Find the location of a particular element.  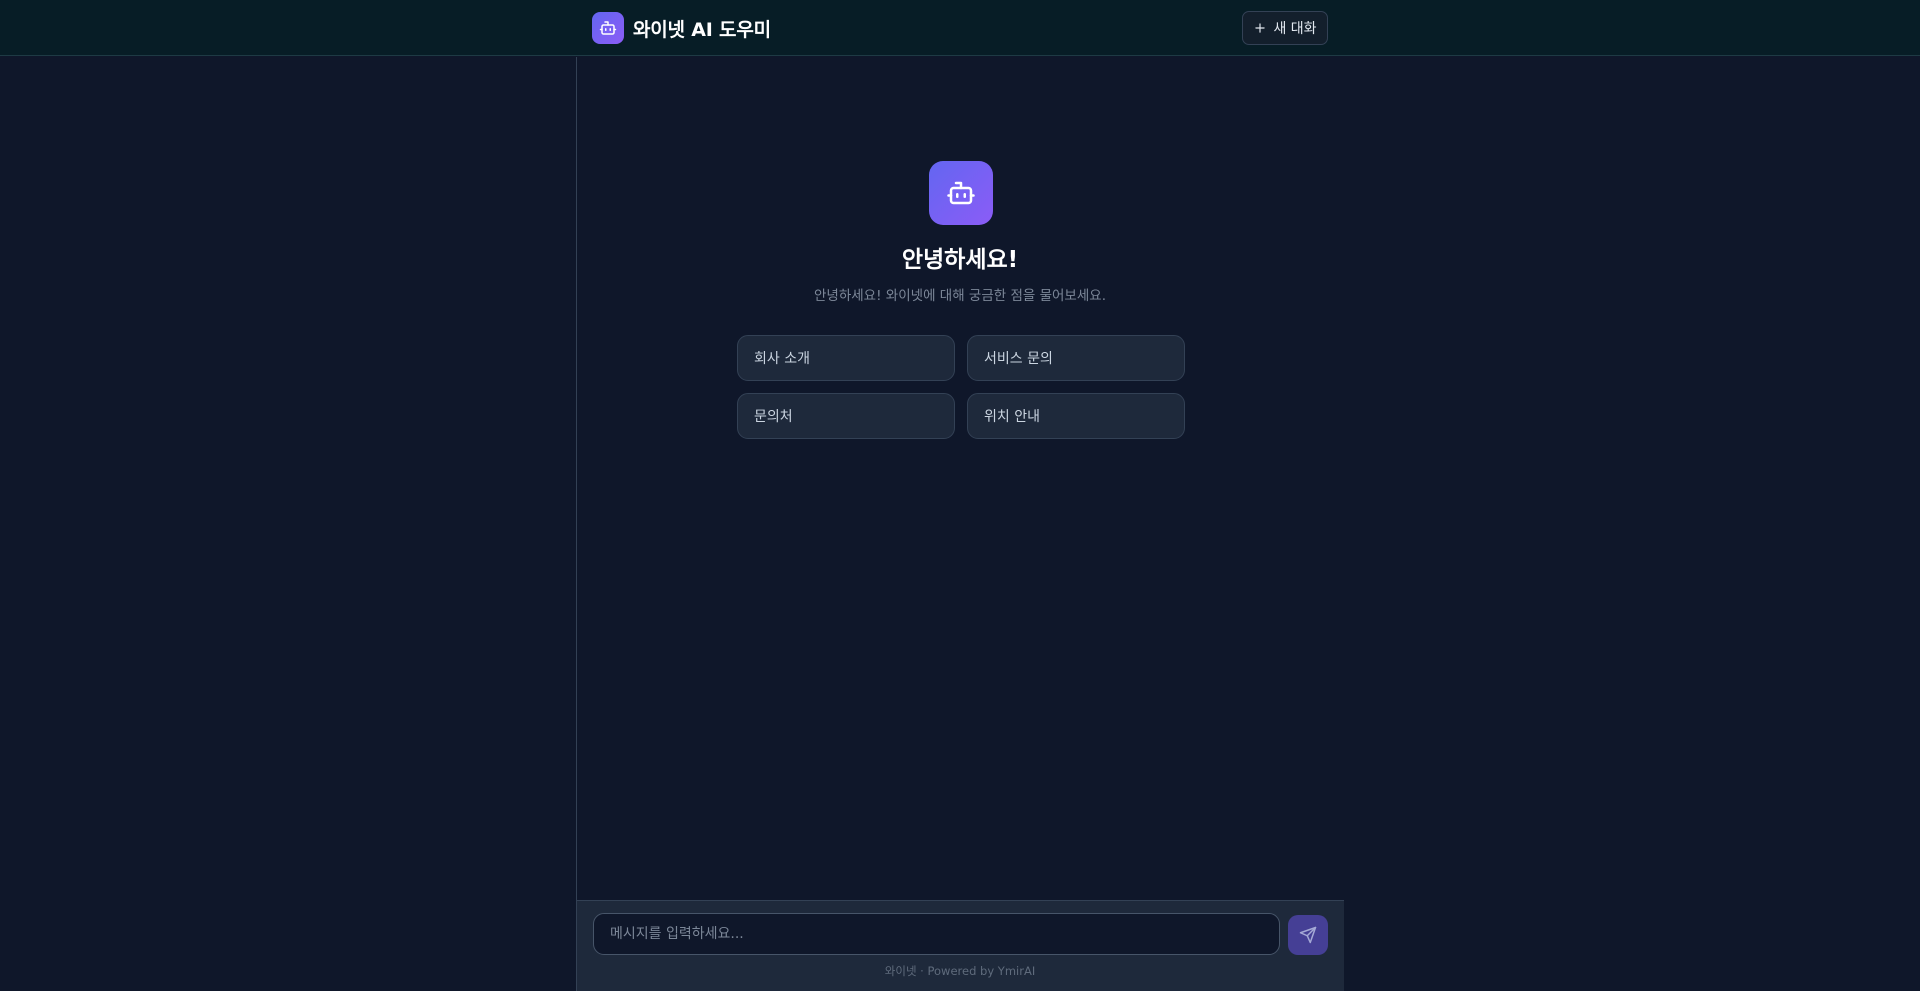

footer-note: 와이넷 · Powered by YmirAI is located at coordinates (960, 971).